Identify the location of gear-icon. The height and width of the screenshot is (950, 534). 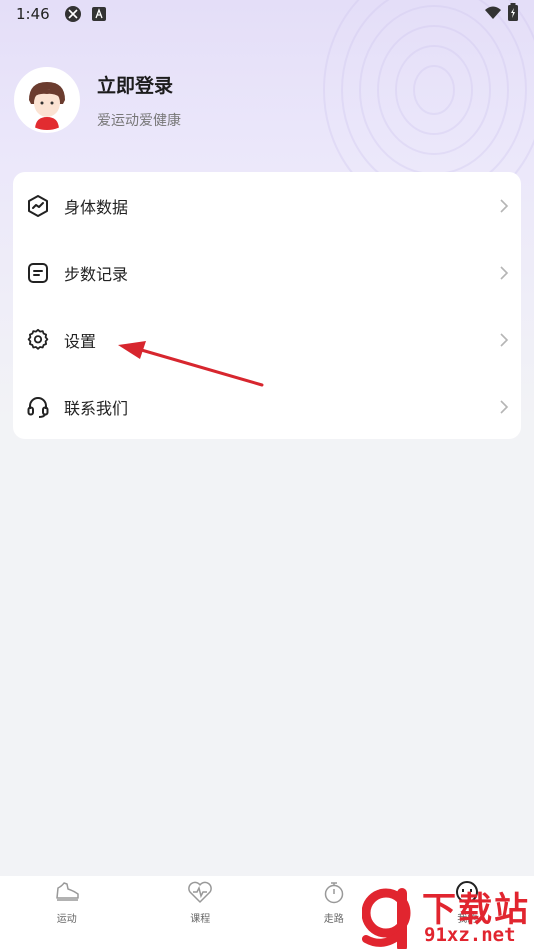
(38, 340).